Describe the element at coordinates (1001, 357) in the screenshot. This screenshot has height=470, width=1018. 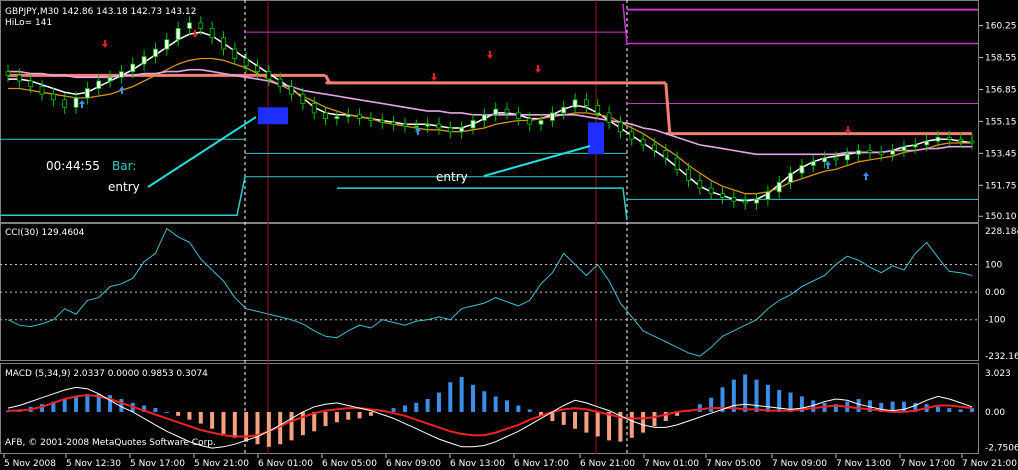
I see `cci-tick-label: -232.161` at that location.